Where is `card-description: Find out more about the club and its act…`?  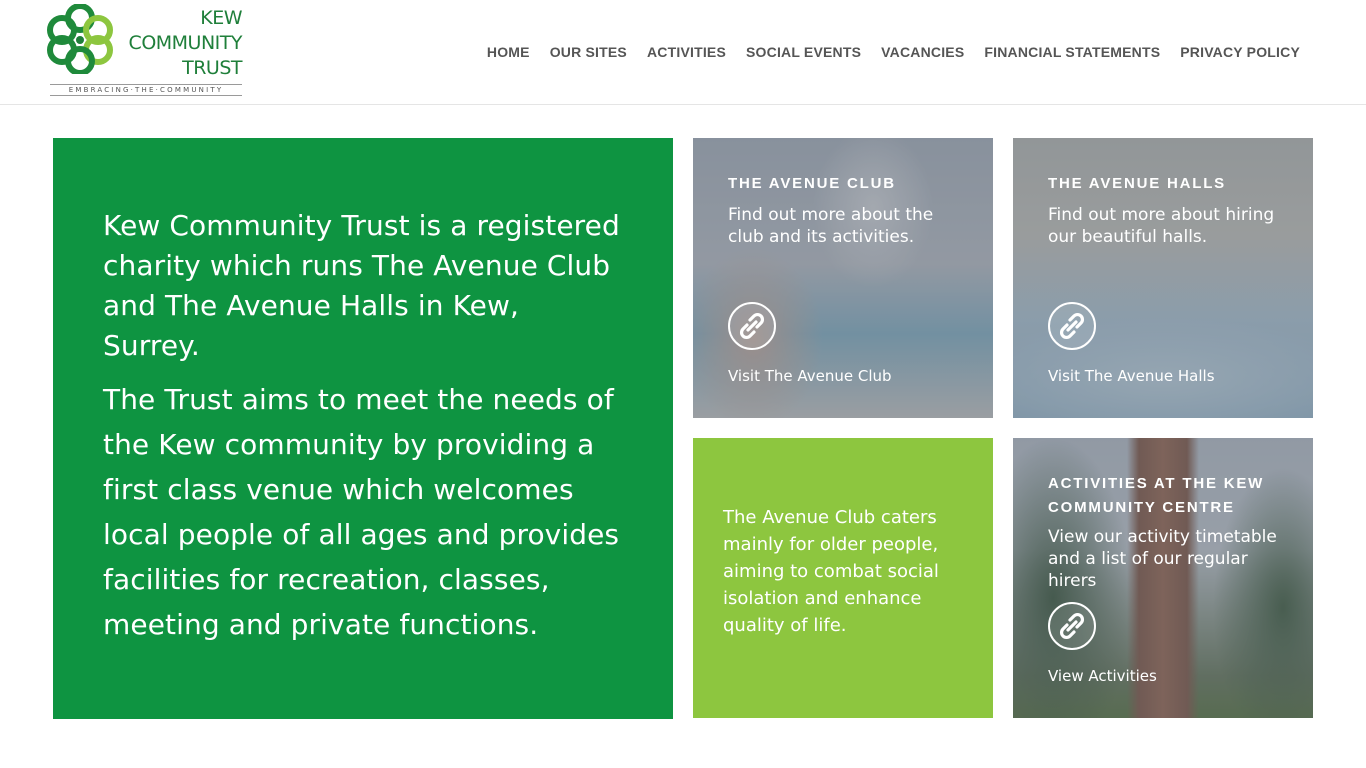
card-description: Find out more about the club and its act… is located at coordinates (831, 226).